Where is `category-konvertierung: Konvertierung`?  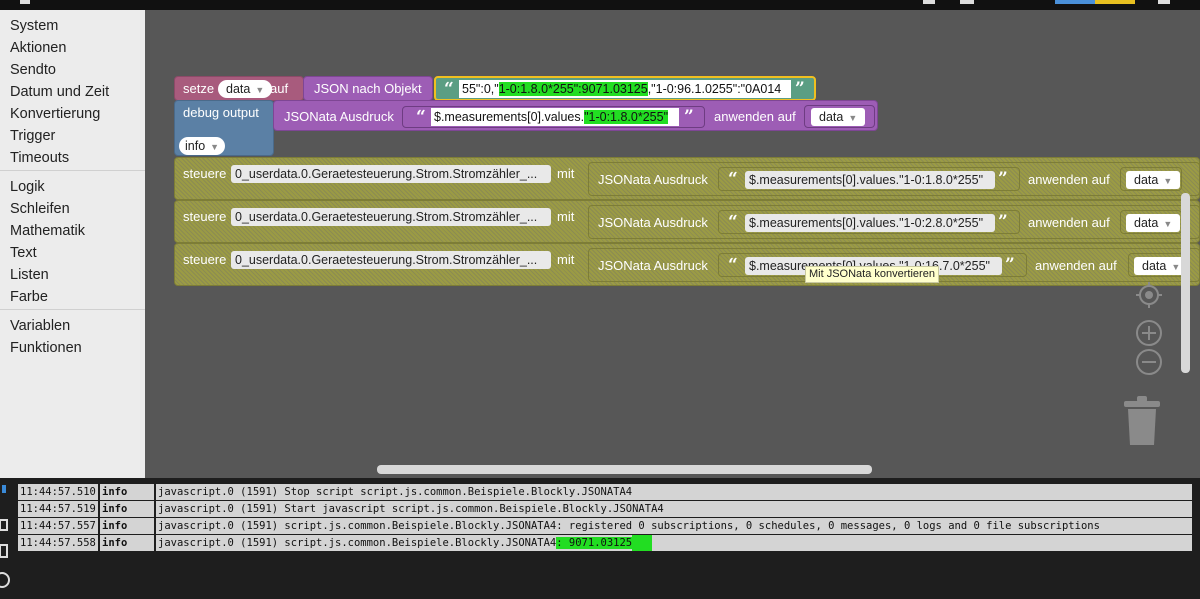
category-konvertierung: Konvertierung is located at coordinates (55, 114).